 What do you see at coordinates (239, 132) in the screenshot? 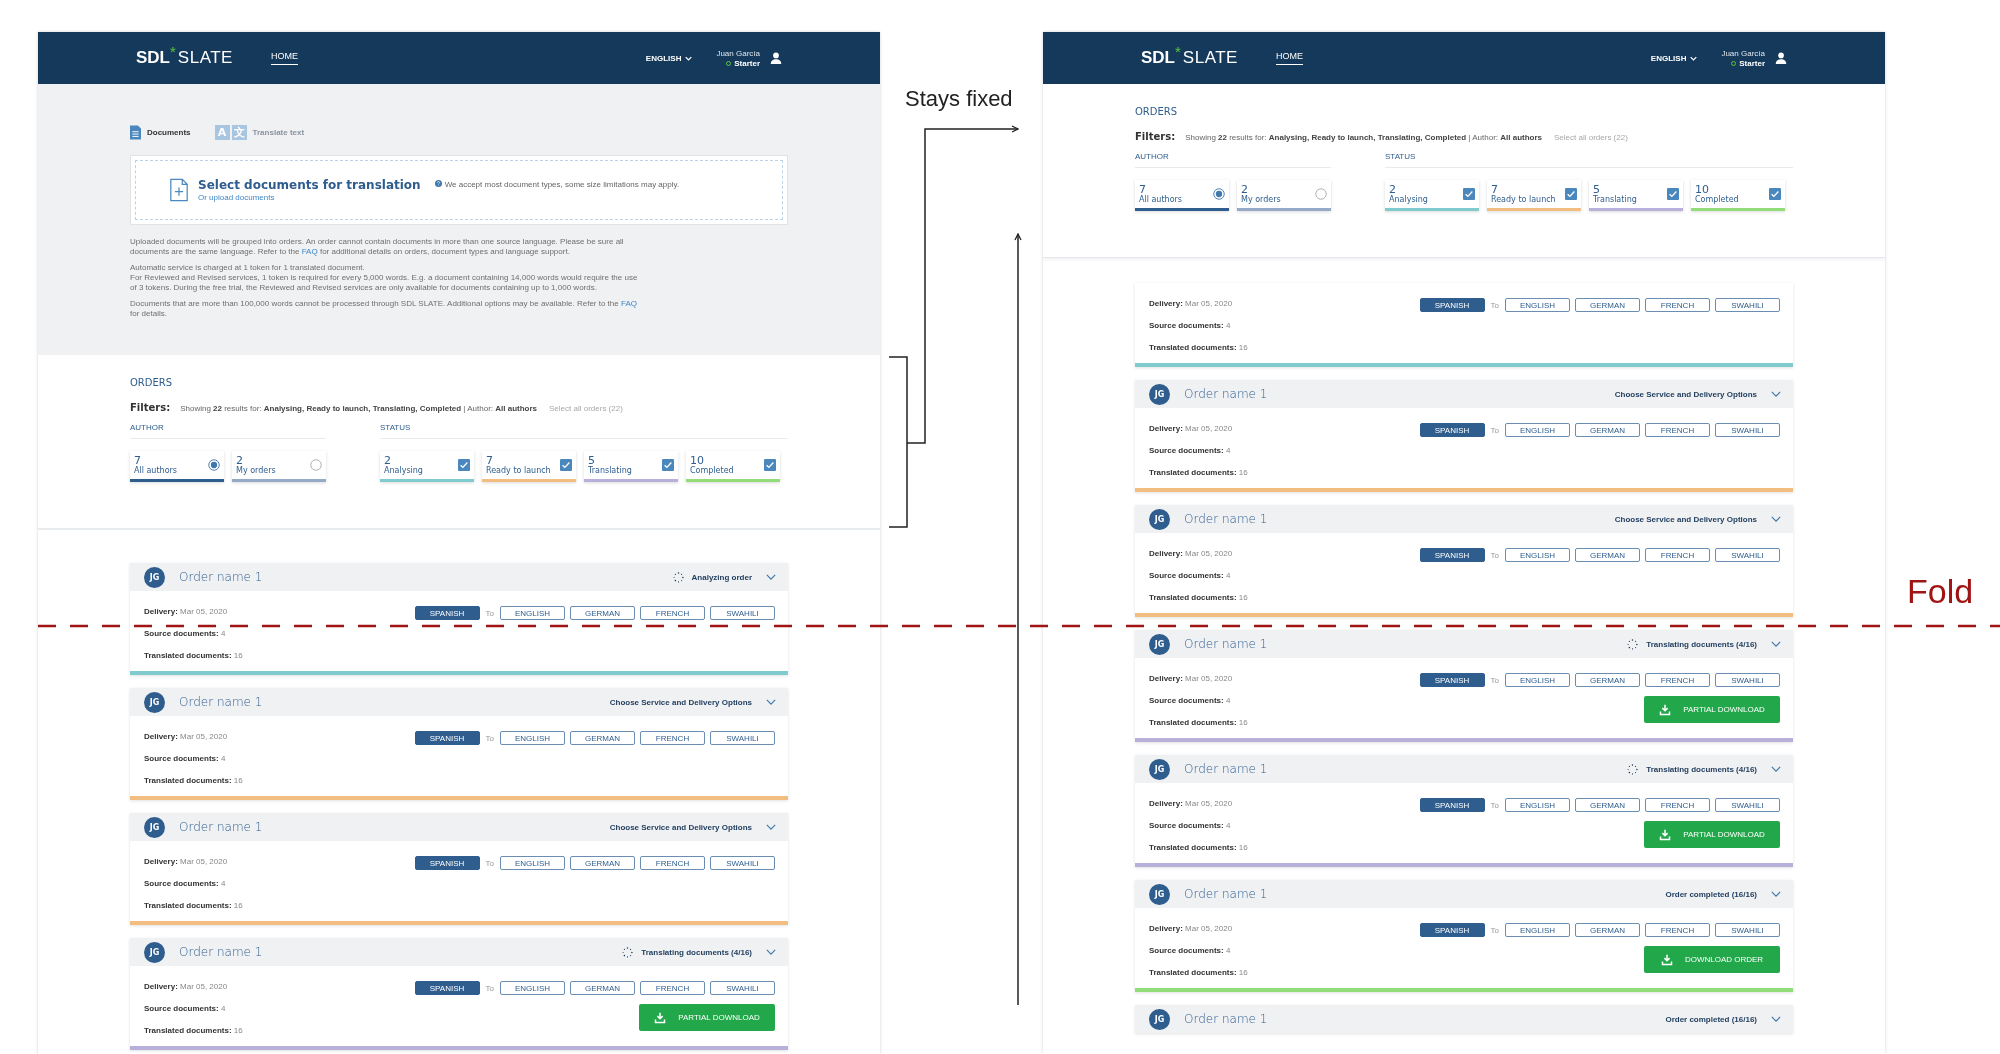
I see `translate-icon: 文` at bounding box center [239, 132].